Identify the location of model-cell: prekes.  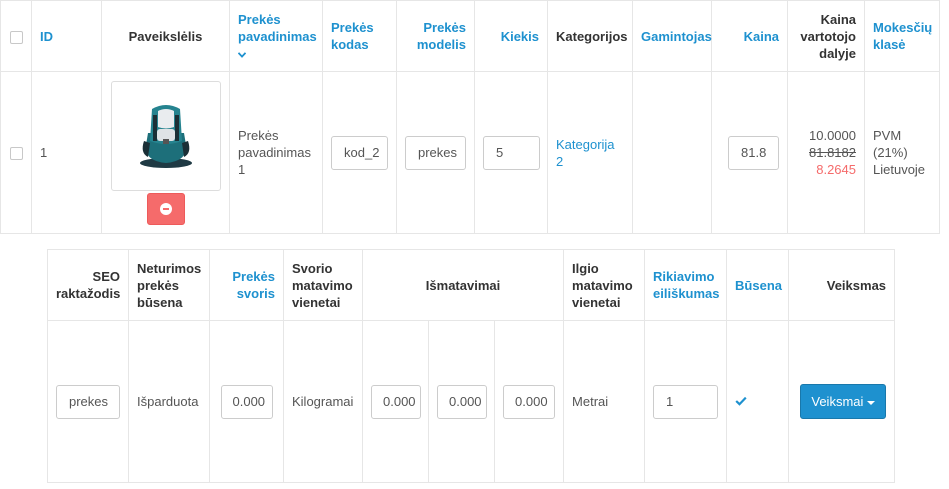
(435, 152).